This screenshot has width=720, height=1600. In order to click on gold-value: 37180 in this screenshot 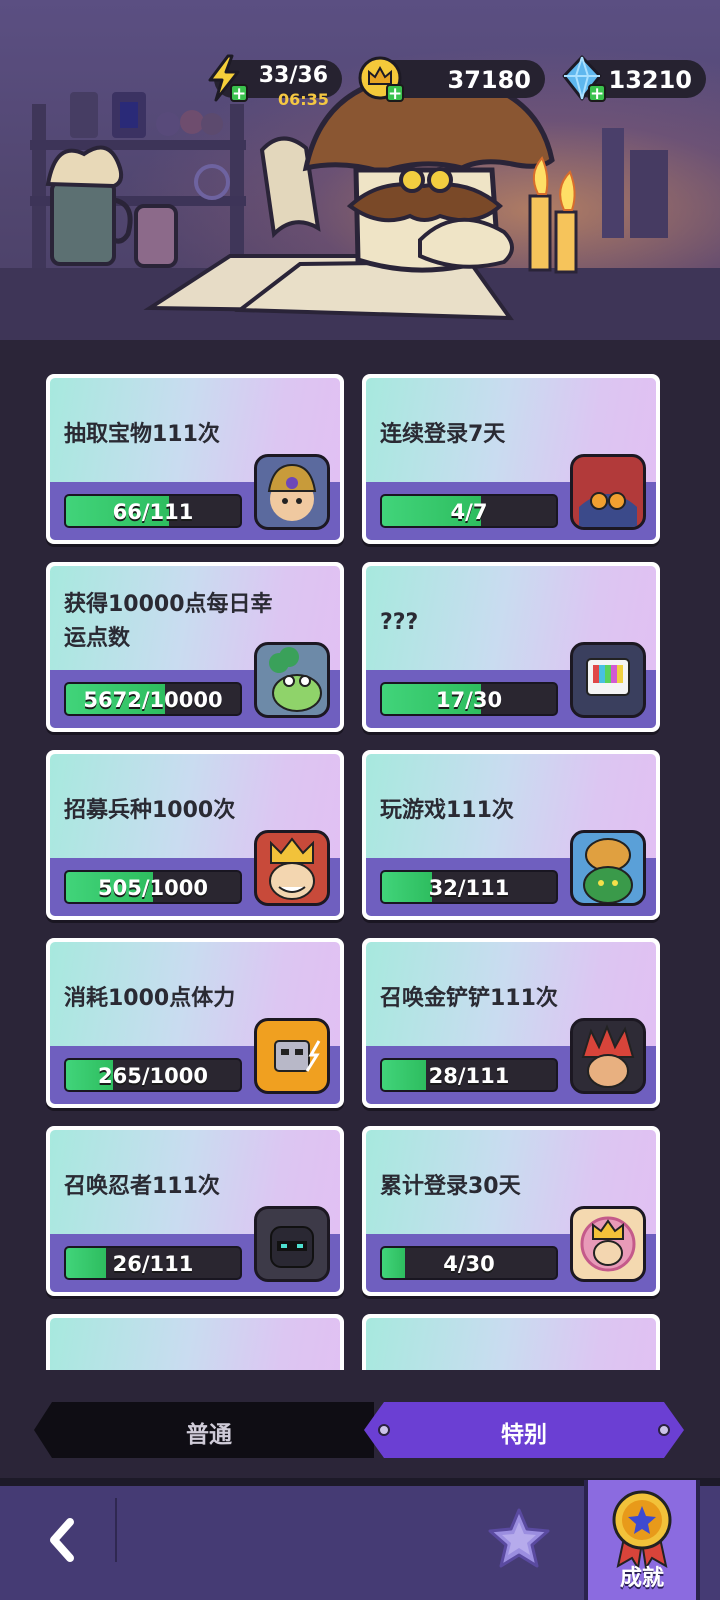, I will do `click(489, 80)`.